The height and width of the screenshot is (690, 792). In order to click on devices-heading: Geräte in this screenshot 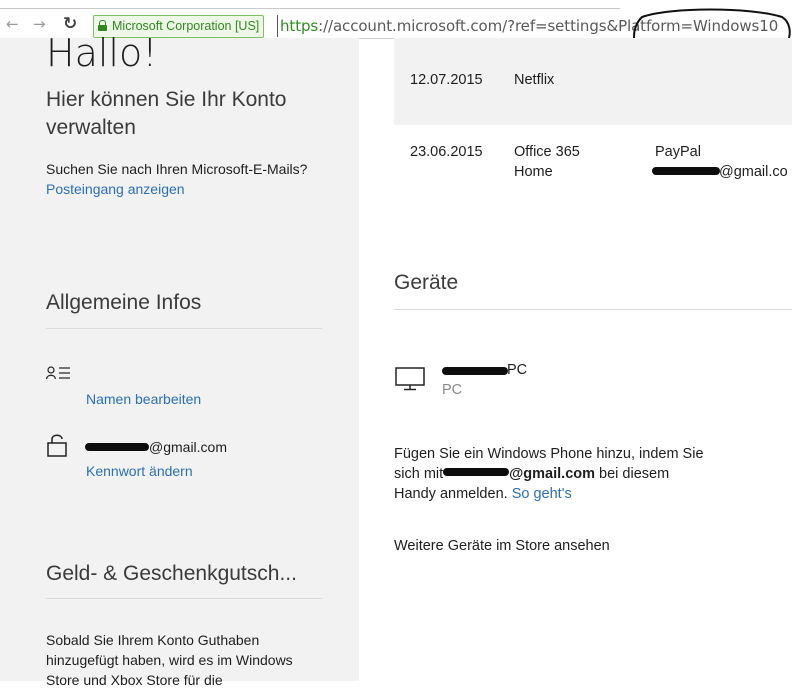, I will do `click(426, 282)`.